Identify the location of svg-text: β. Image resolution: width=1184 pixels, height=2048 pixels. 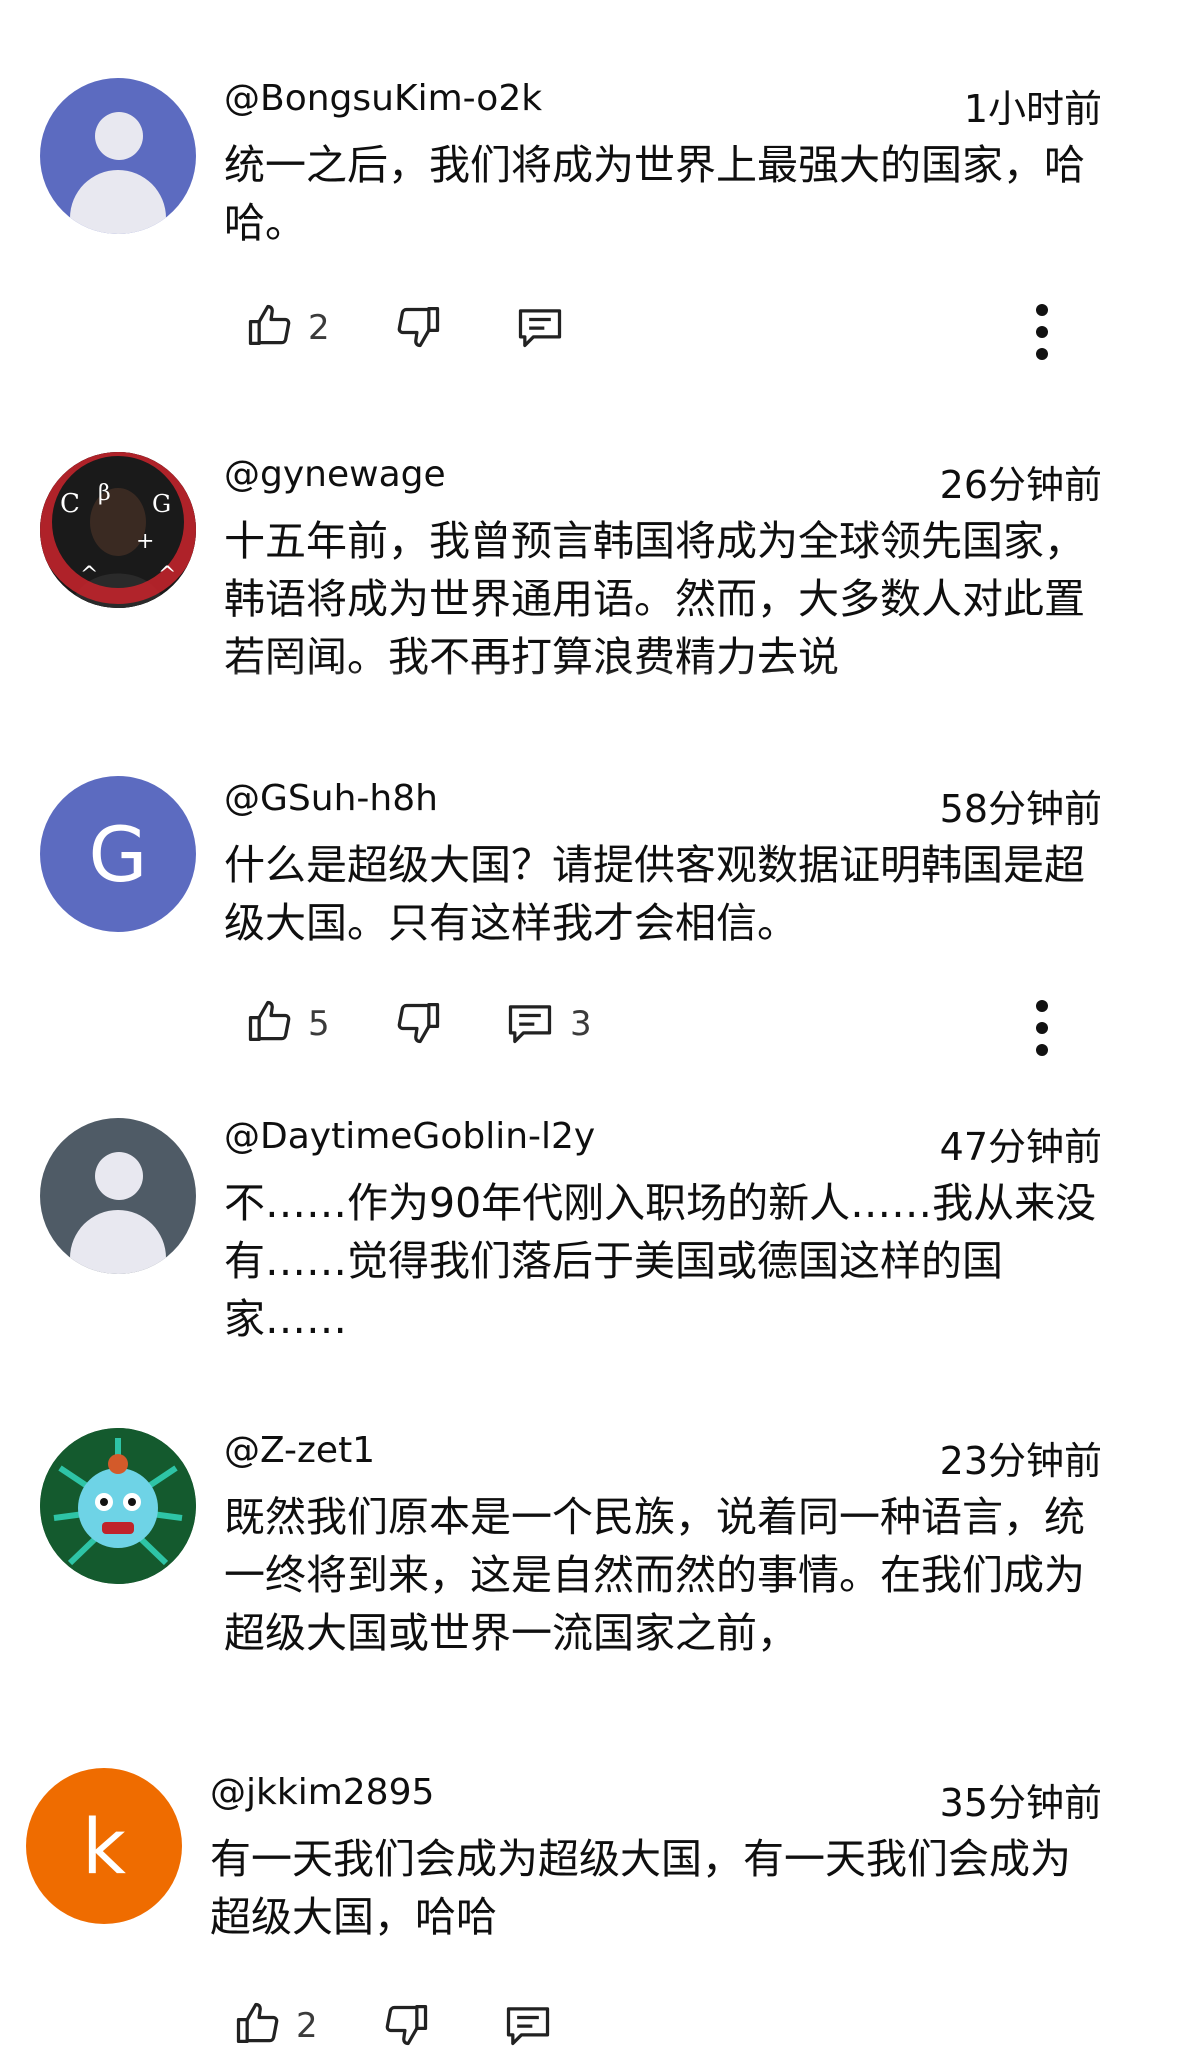
(104, 493).